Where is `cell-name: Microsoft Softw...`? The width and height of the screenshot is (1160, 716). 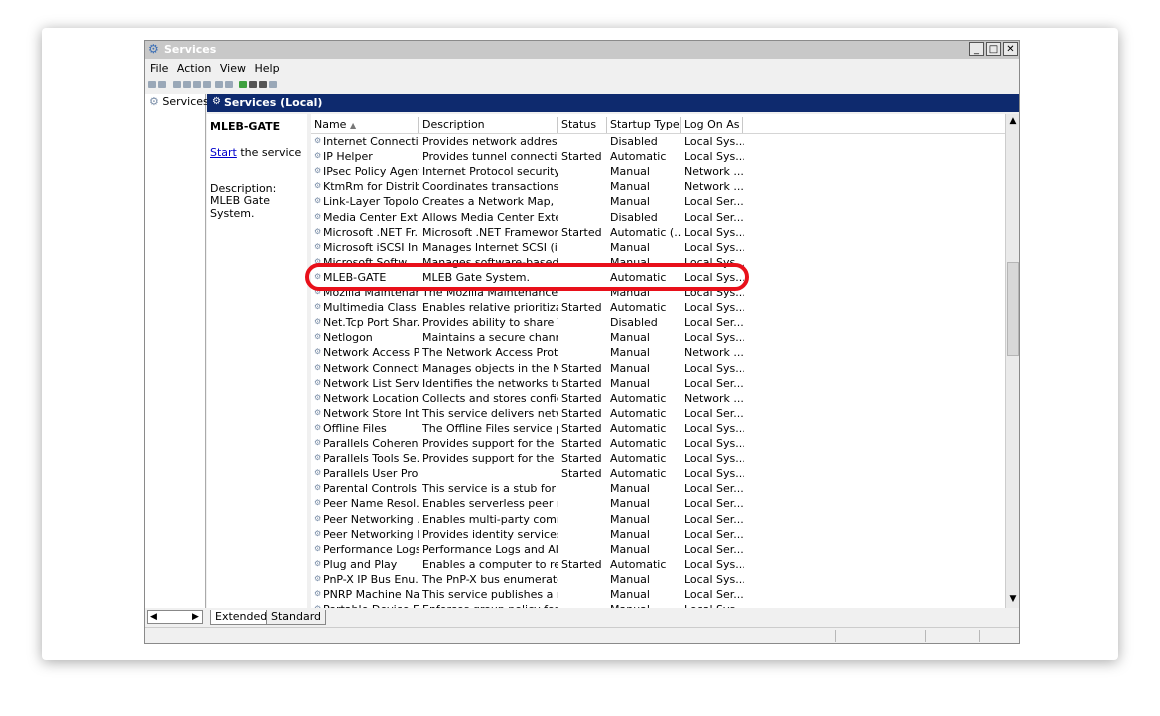
cell-name: Microsoft Softw... is located at coordinates (370, 262).